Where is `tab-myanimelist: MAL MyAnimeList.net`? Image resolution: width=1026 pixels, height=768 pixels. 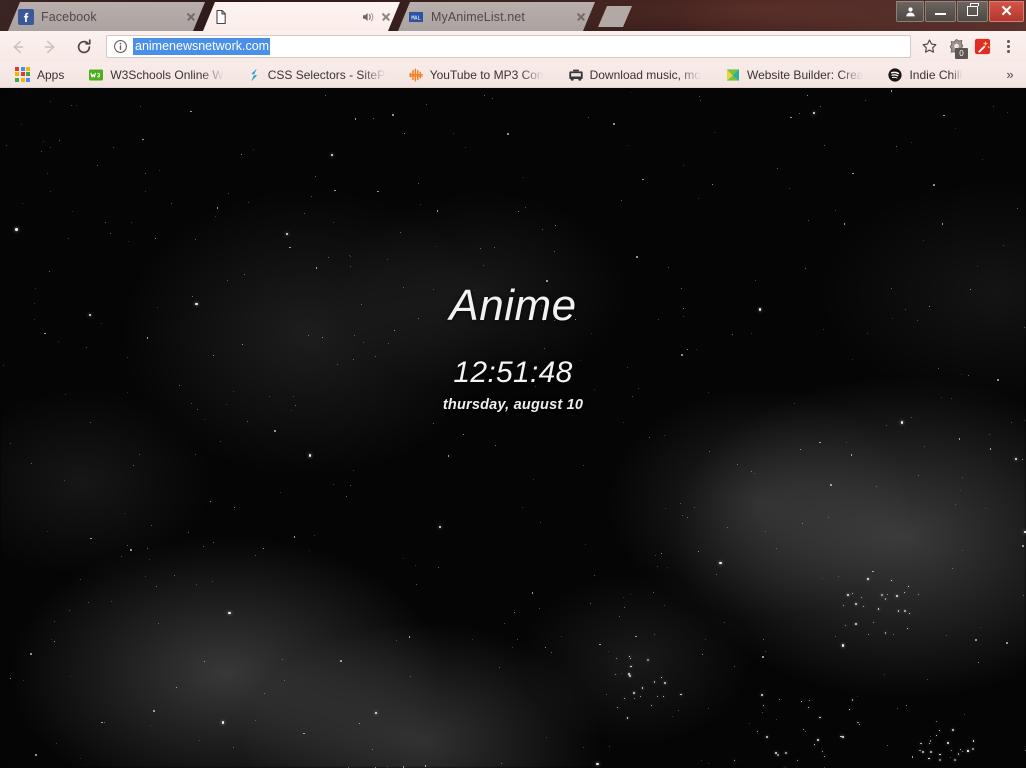
tab-myanimelist: MAL MyAnimeList.net is located at coordinates (496, 16).